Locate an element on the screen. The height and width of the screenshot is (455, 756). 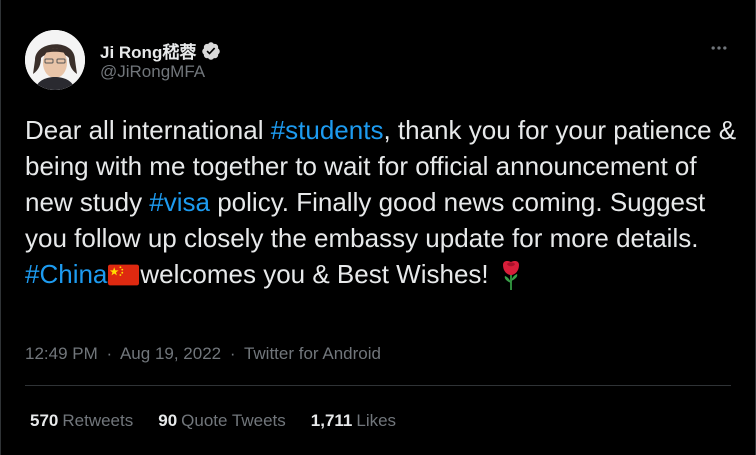
likes-count: 1,711 is located at coordinates (331, 420).